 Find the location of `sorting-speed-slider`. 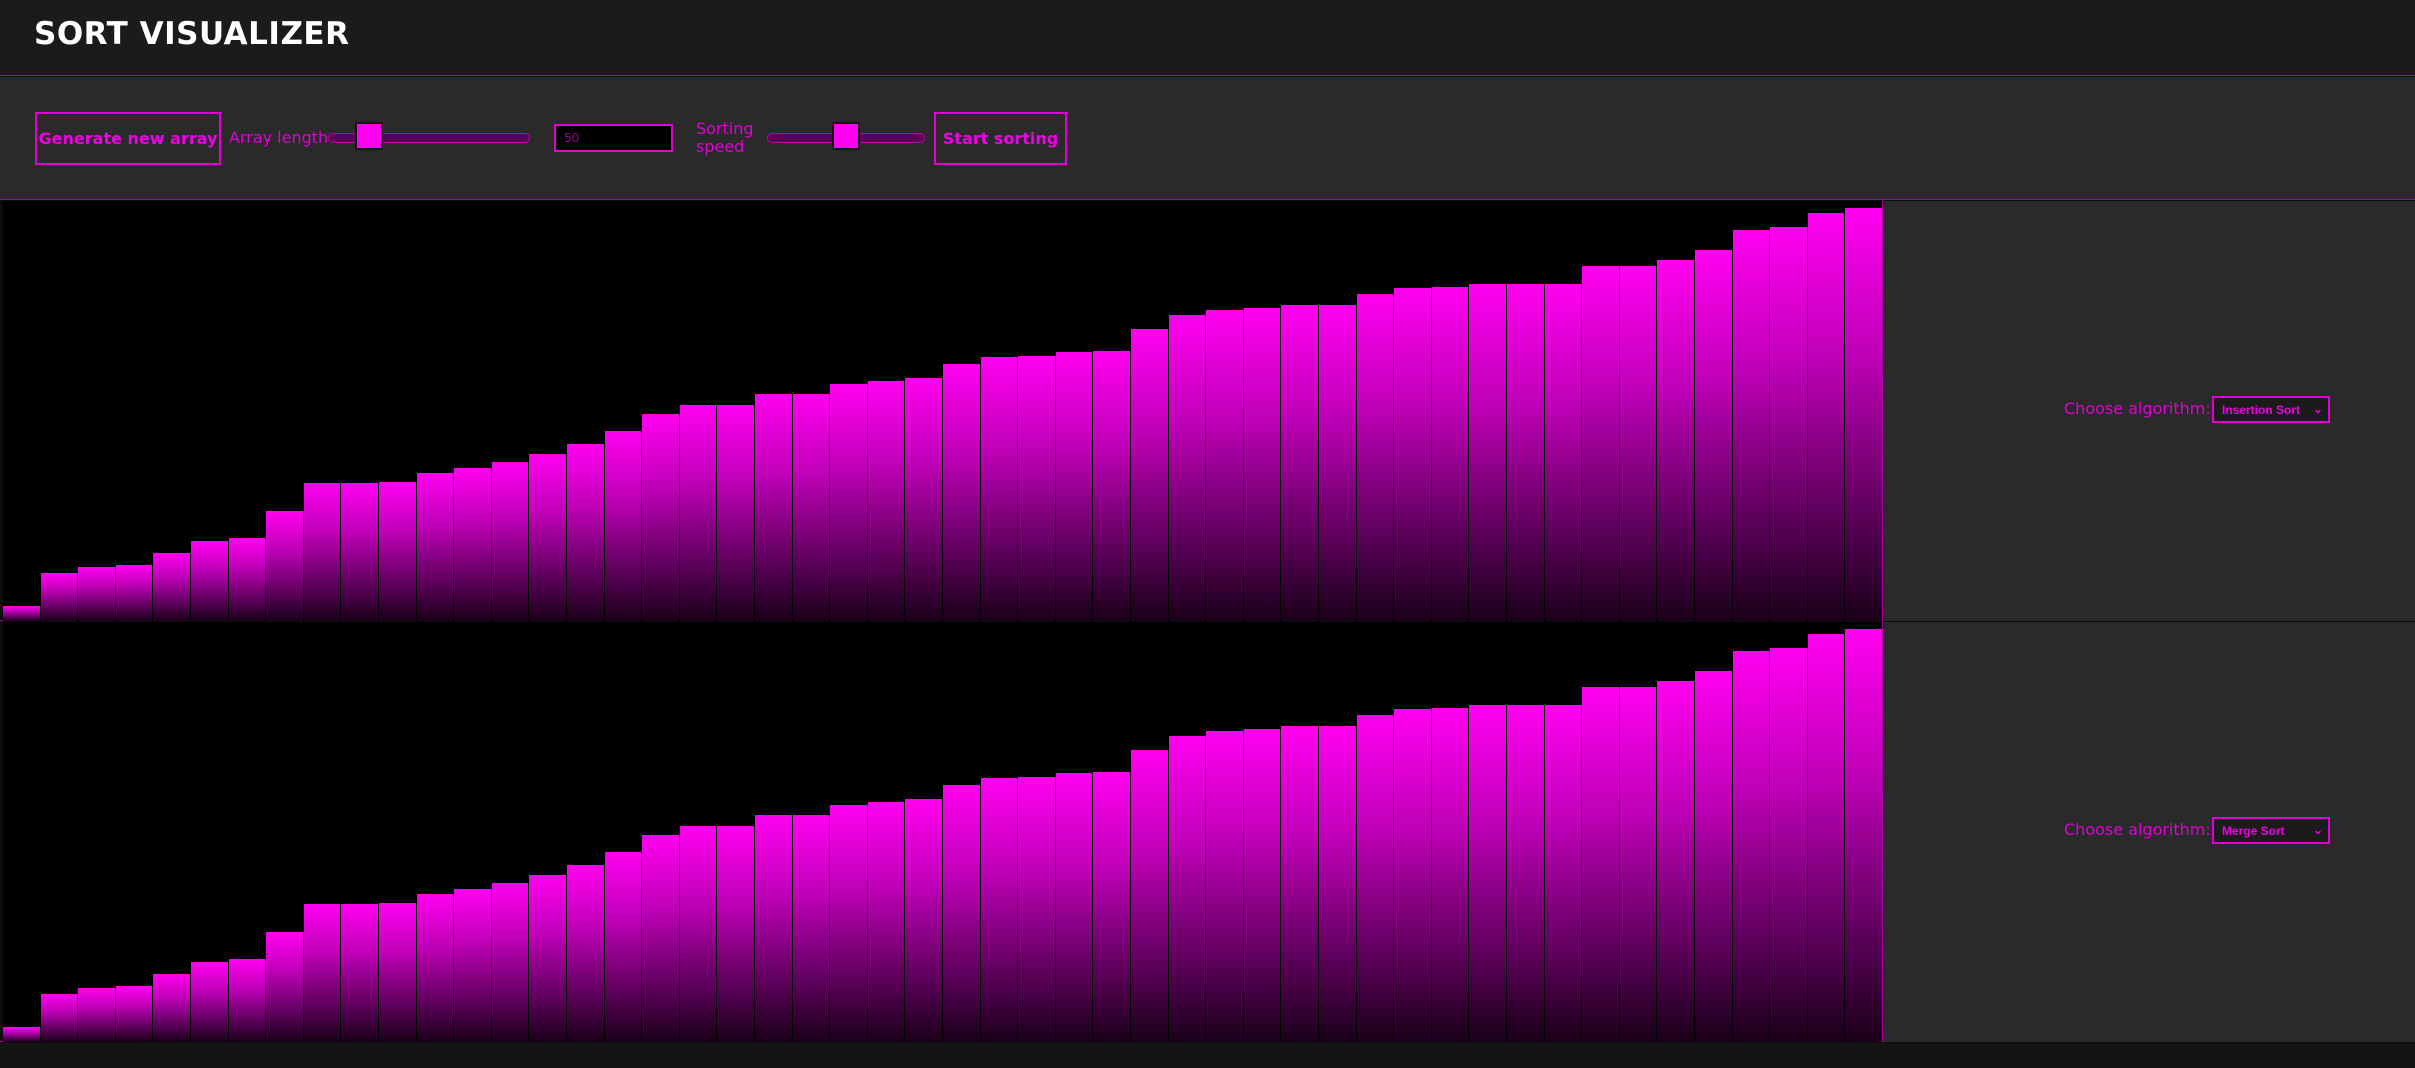

sorting-speed-slider is located at coordinates (846, 136).